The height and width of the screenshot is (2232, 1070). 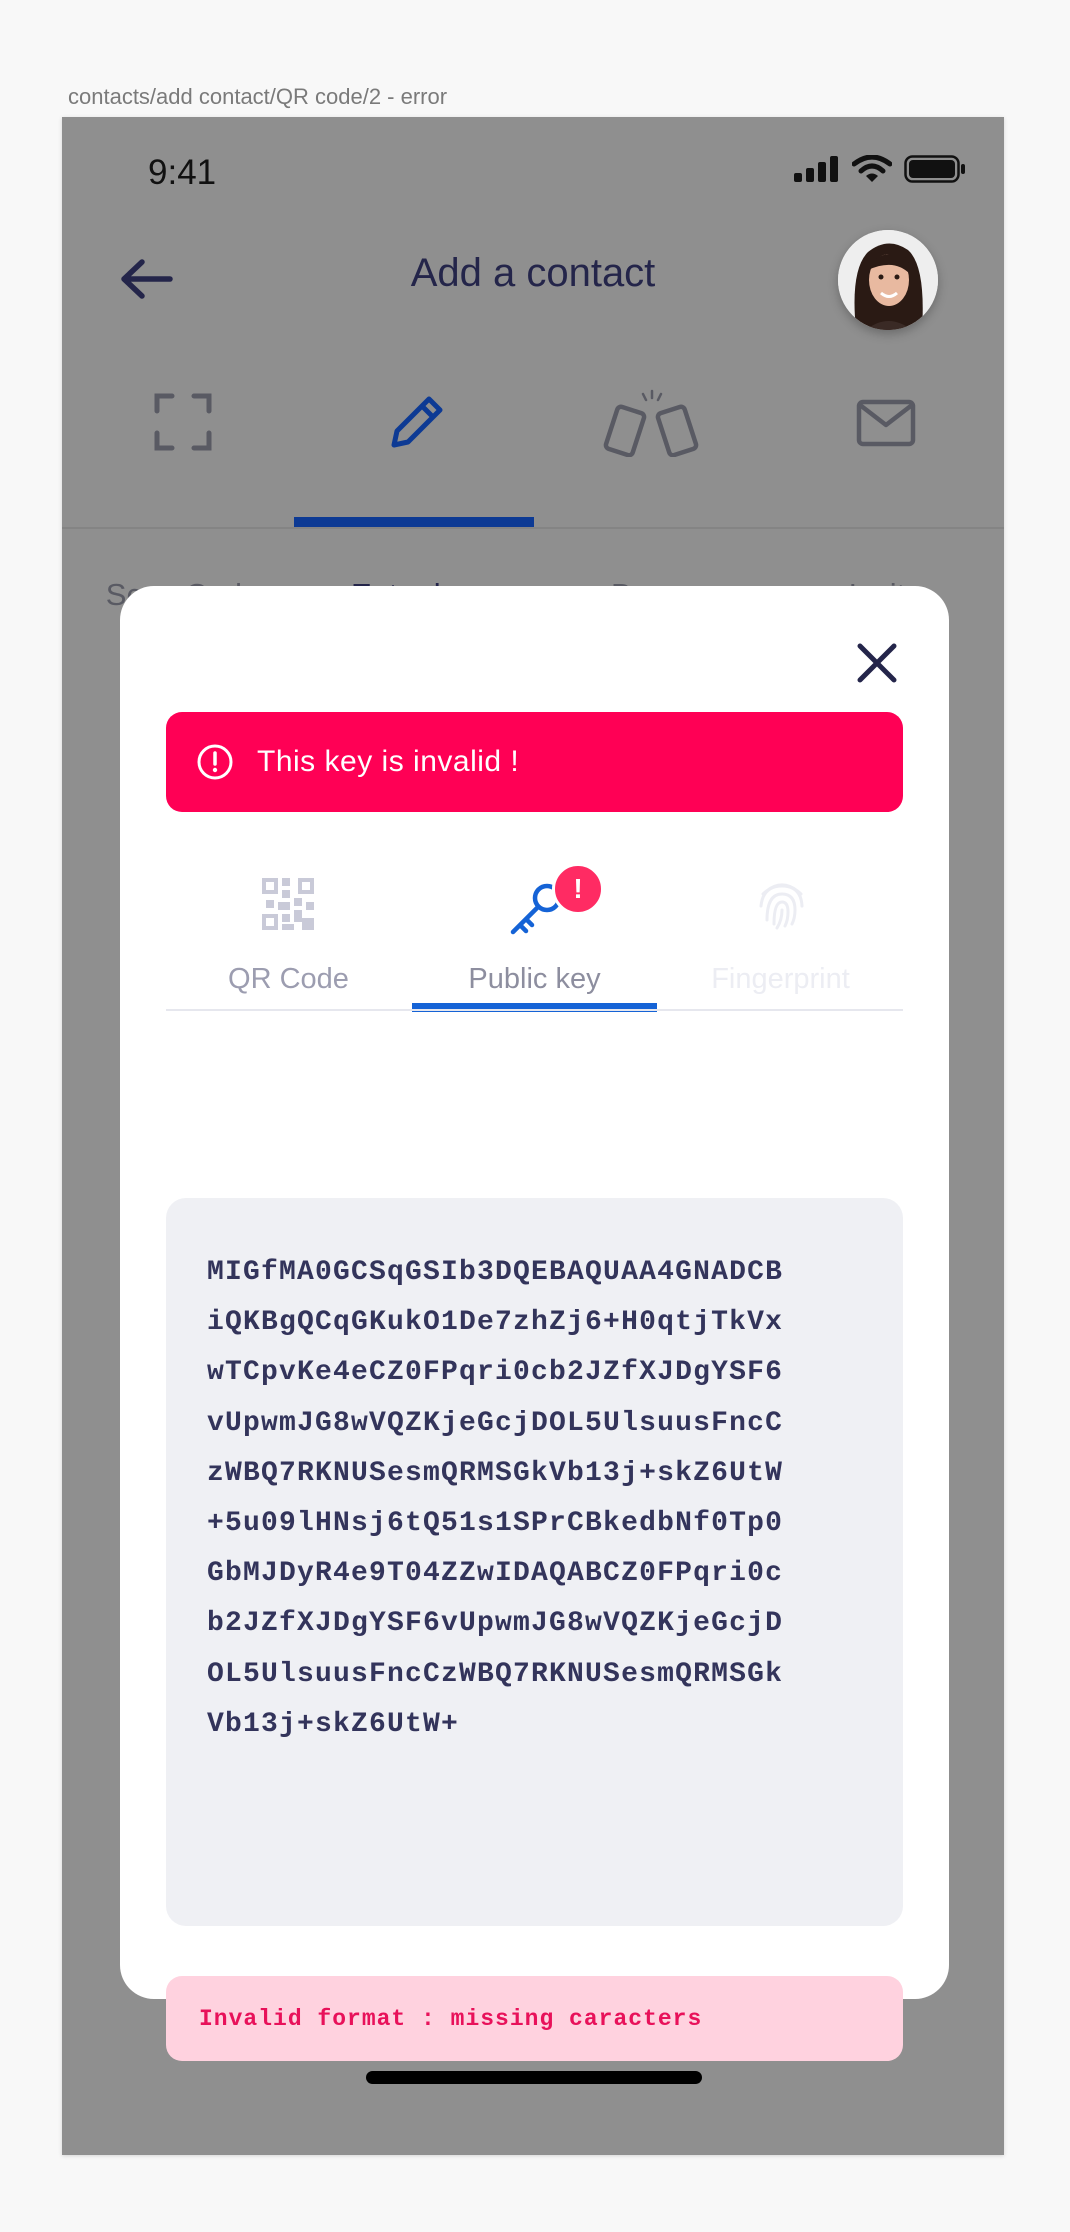 I want to click on envelope-icon, so click(x=885, y=423).